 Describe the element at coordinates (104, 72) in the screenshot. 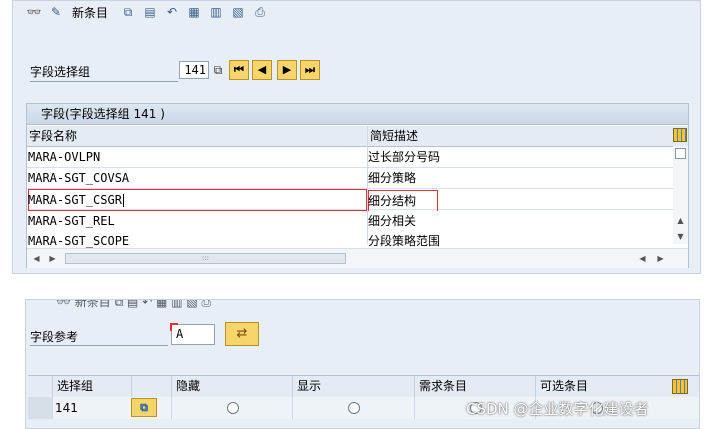

I see `field-group-label: 字段选择组` at that location.